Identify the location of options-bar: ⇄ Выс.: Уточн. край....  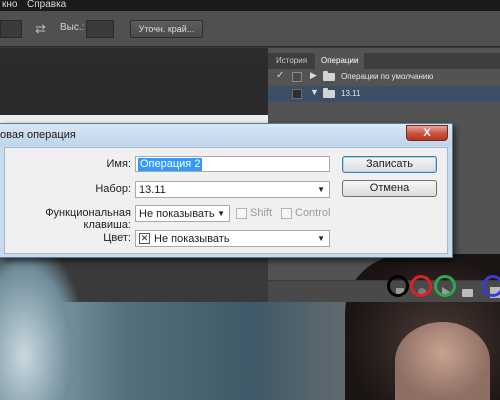
(250, 29).